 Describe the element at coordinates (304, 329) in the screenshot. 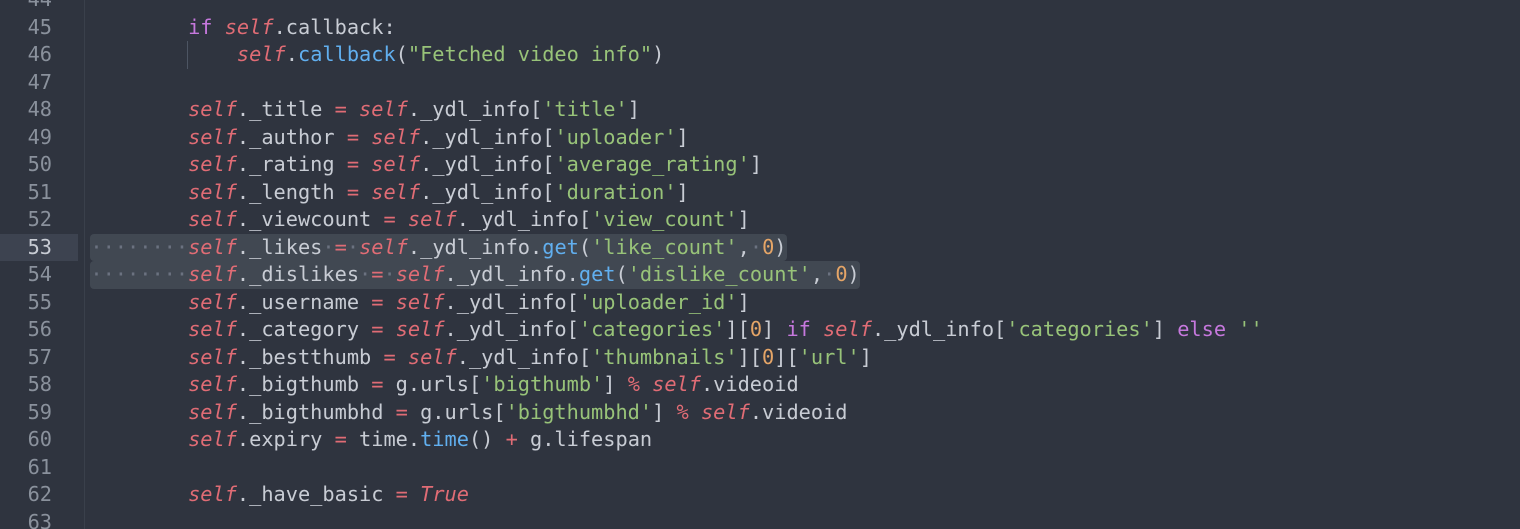

I see `code-token: ._category` at that location.